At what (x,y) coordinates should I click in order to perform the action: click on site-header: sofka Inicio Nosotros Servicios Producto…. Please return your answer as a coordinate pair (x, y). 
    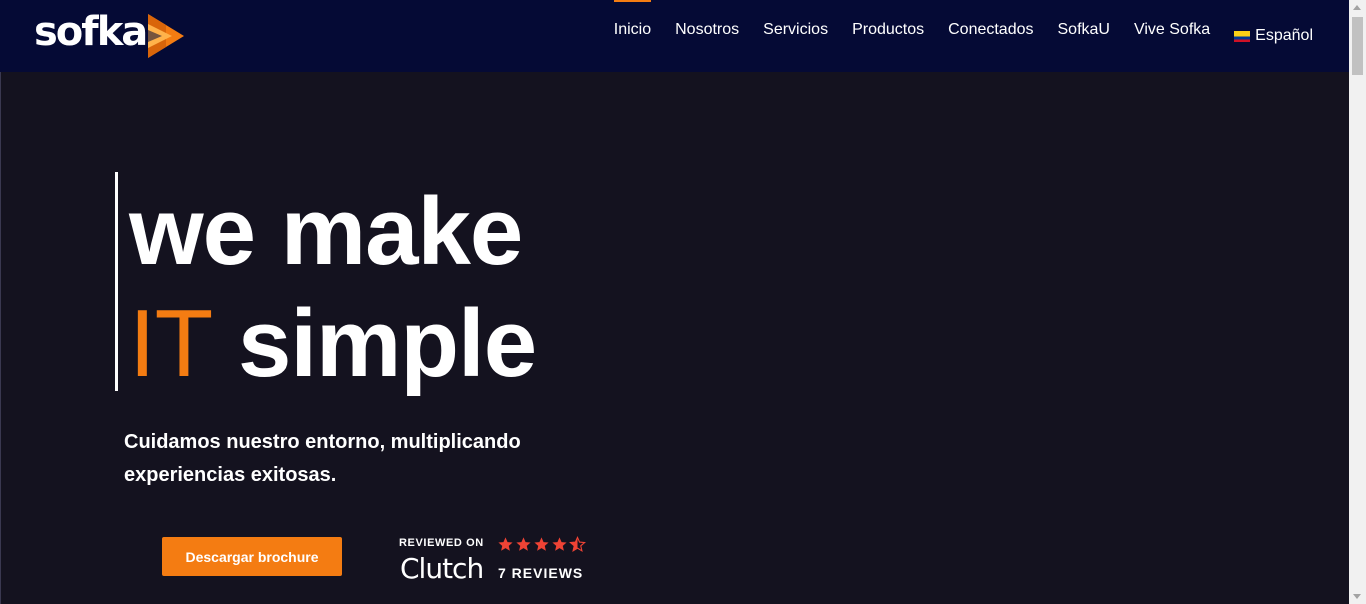
    Looking at the image, I should click on (674, 36).